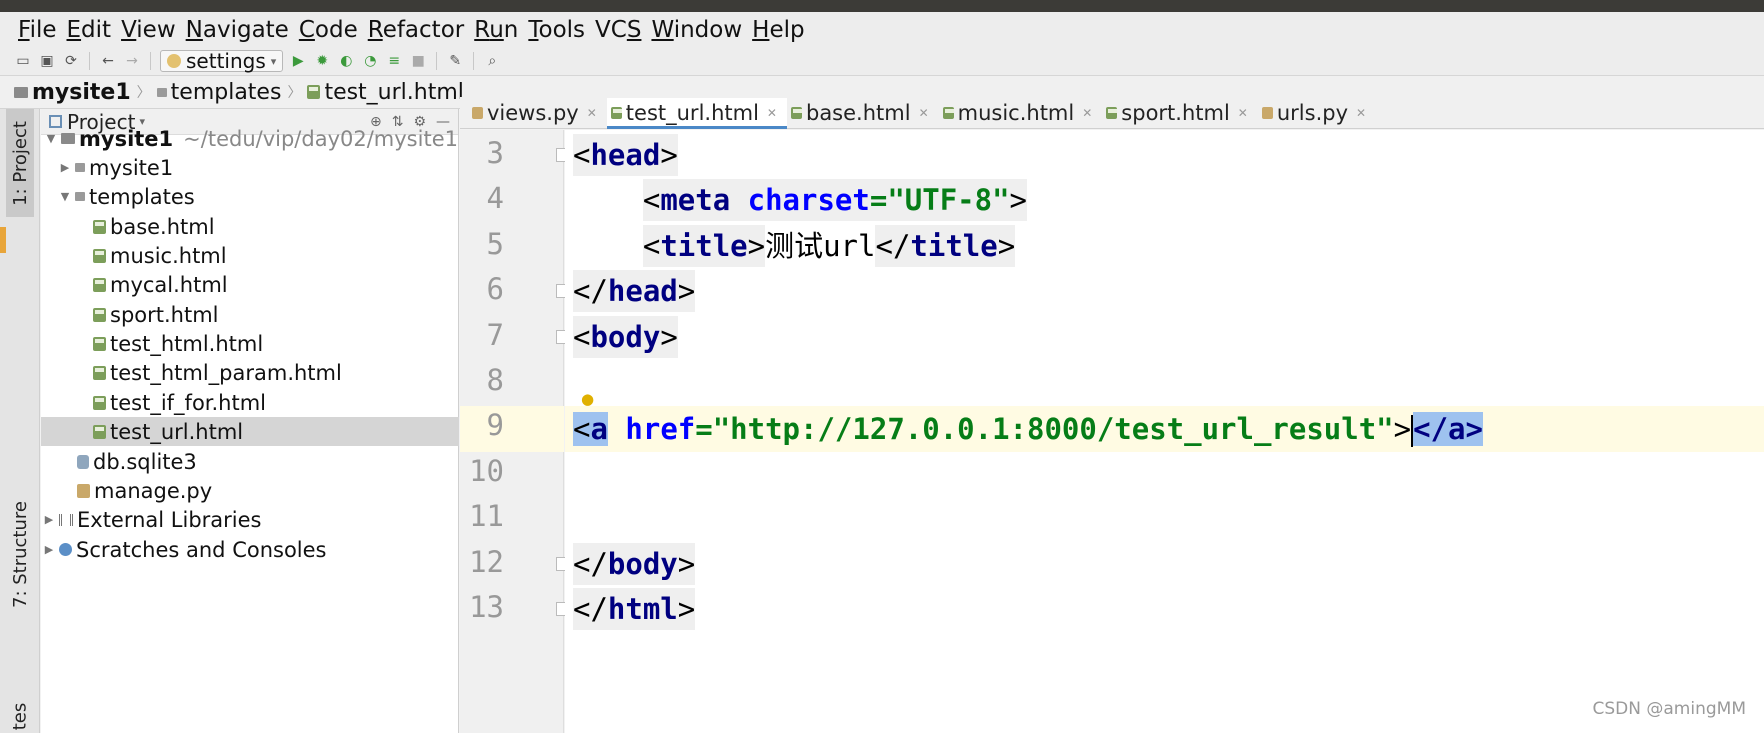 This screenshot has width=1764, height=733. What do you see at coordinates (250, 314) in the screenshot?
I see `tree-item-file: sport.html` at bounding box center [250, 314].